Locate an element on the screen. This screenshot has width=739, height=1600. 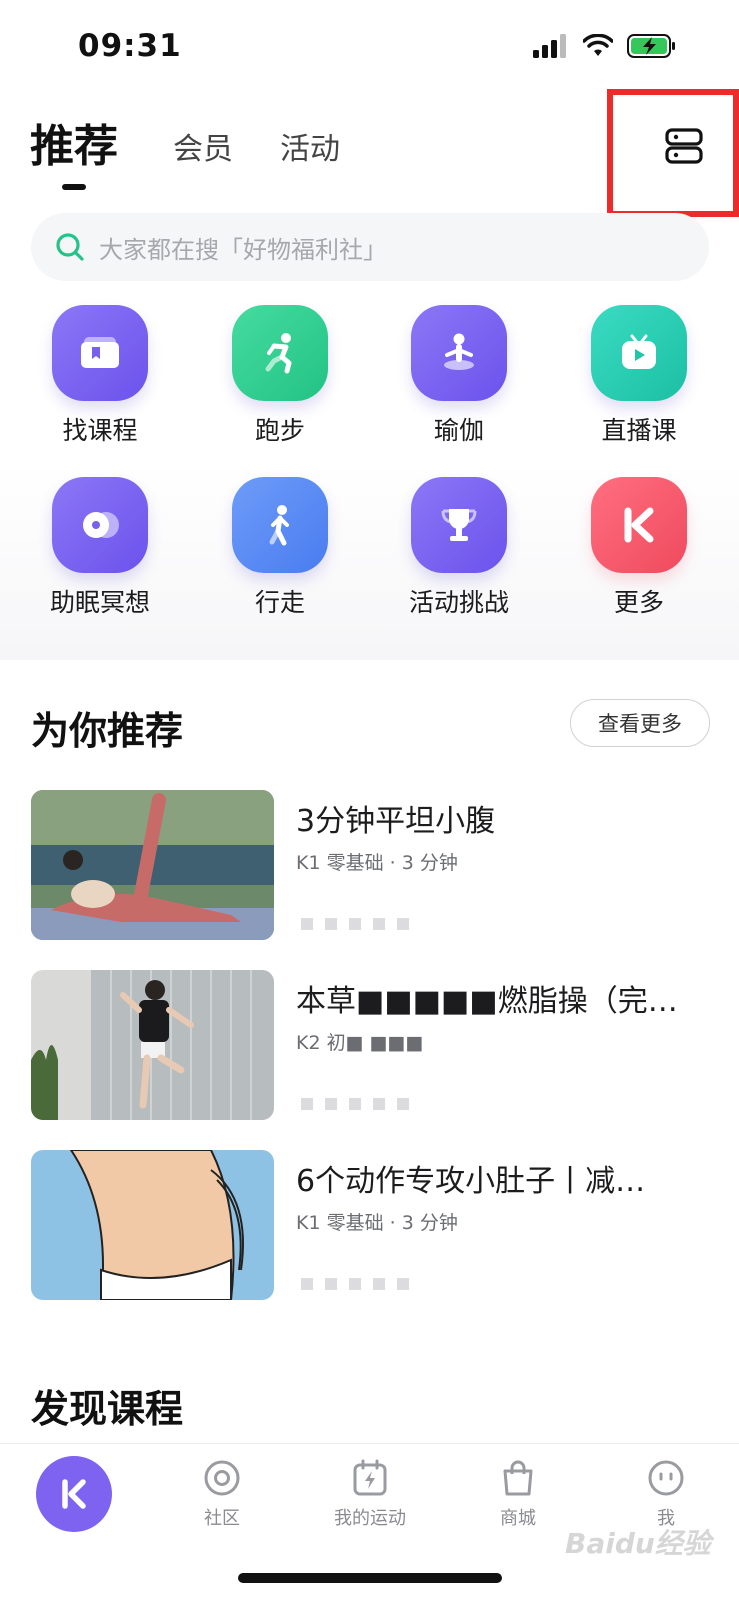
grid-label: 直播课 is located at coordinates (639, 430).